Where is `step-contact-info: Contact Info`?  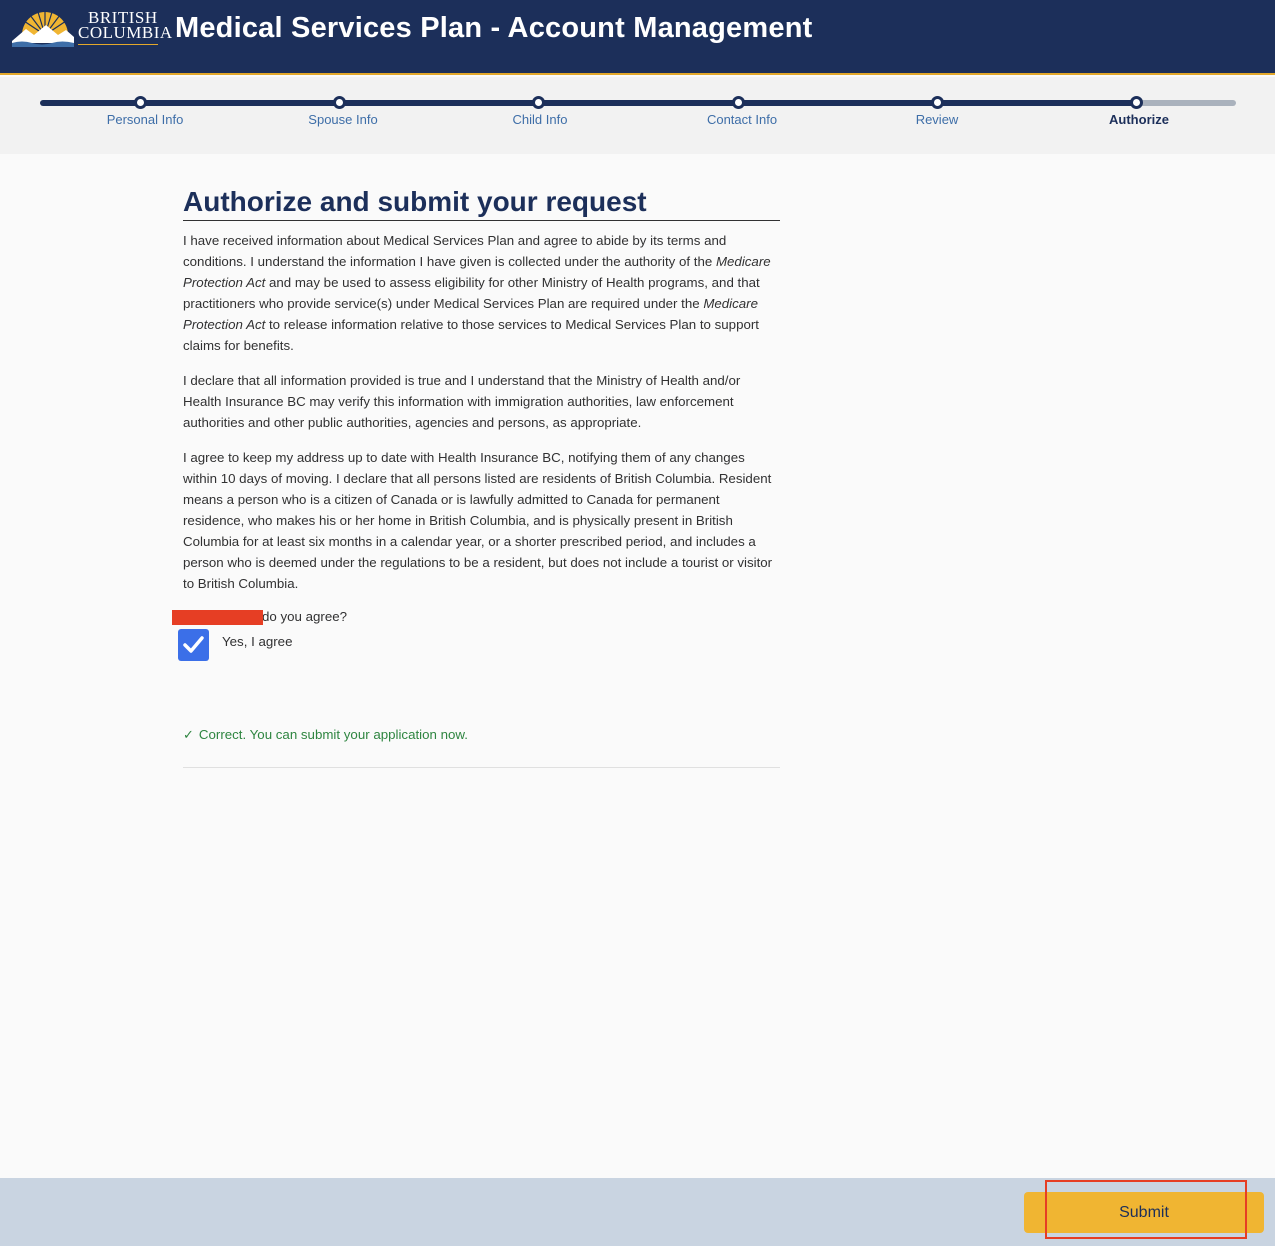
step-contact-info: Contact Info is located at coordinates (742, 119).